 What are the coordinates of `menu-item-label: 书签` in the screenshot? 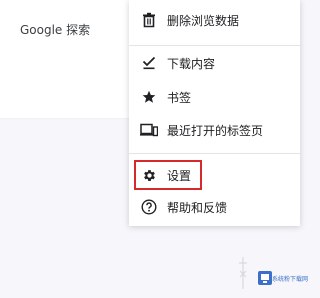 It's located at (179, 98).